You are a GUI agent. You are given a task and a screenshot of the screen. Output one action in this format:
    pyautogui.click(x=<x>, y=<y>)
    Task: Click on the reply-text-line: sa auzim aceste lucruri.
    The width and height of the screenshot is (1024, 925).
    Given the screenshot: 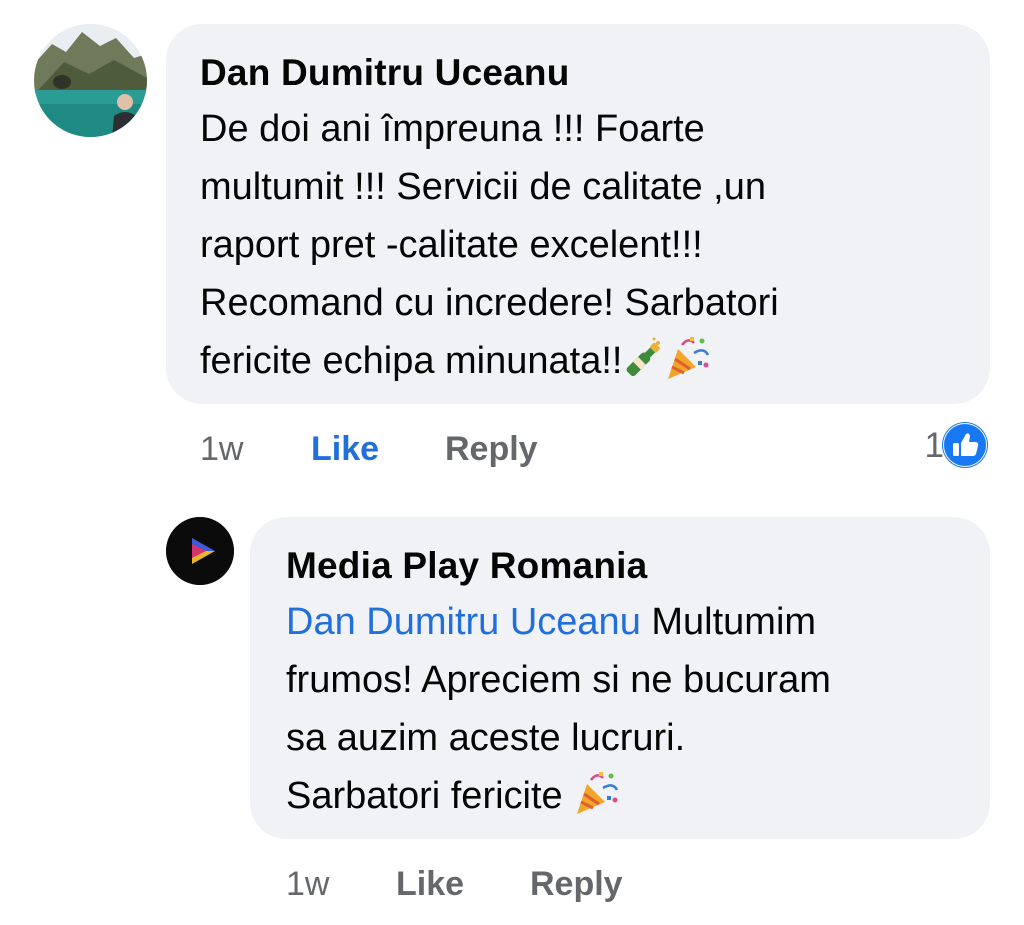 What is the action you would take?
    pyautogui.click(x=486, y=738)
    